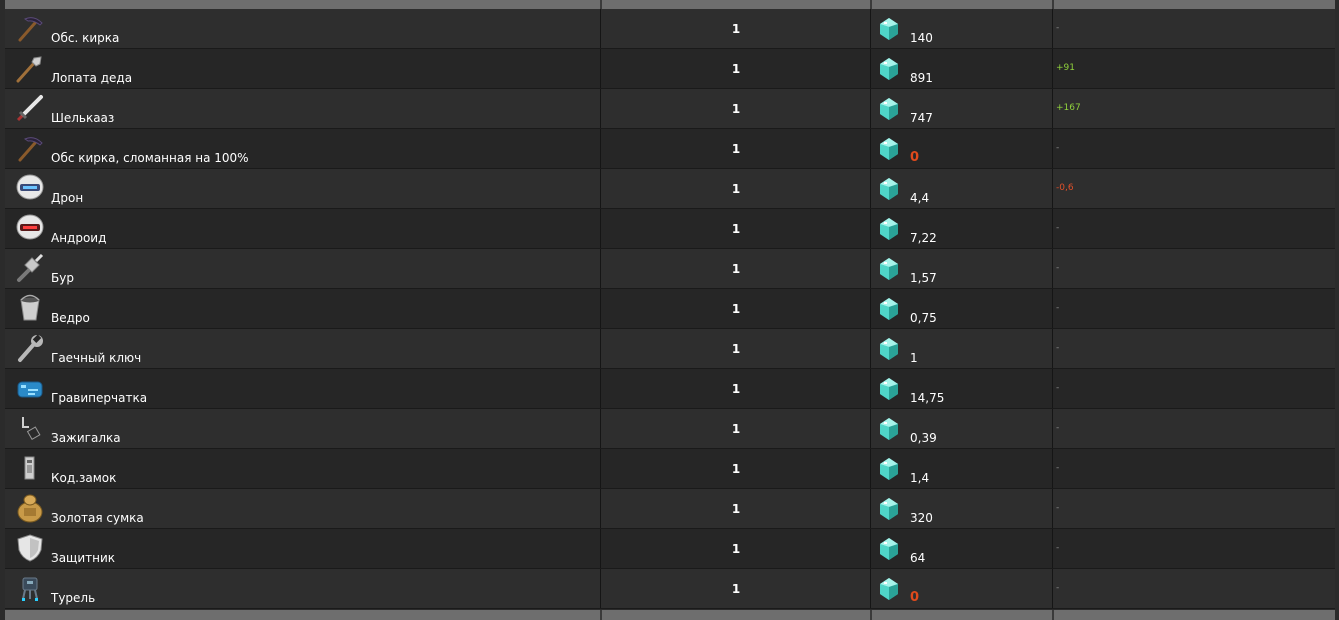 The width and height of the screenshot is (1339, 620). Describe the element at coordinates (30, 108) in the screenshot. I see `sword-icon` at that location.